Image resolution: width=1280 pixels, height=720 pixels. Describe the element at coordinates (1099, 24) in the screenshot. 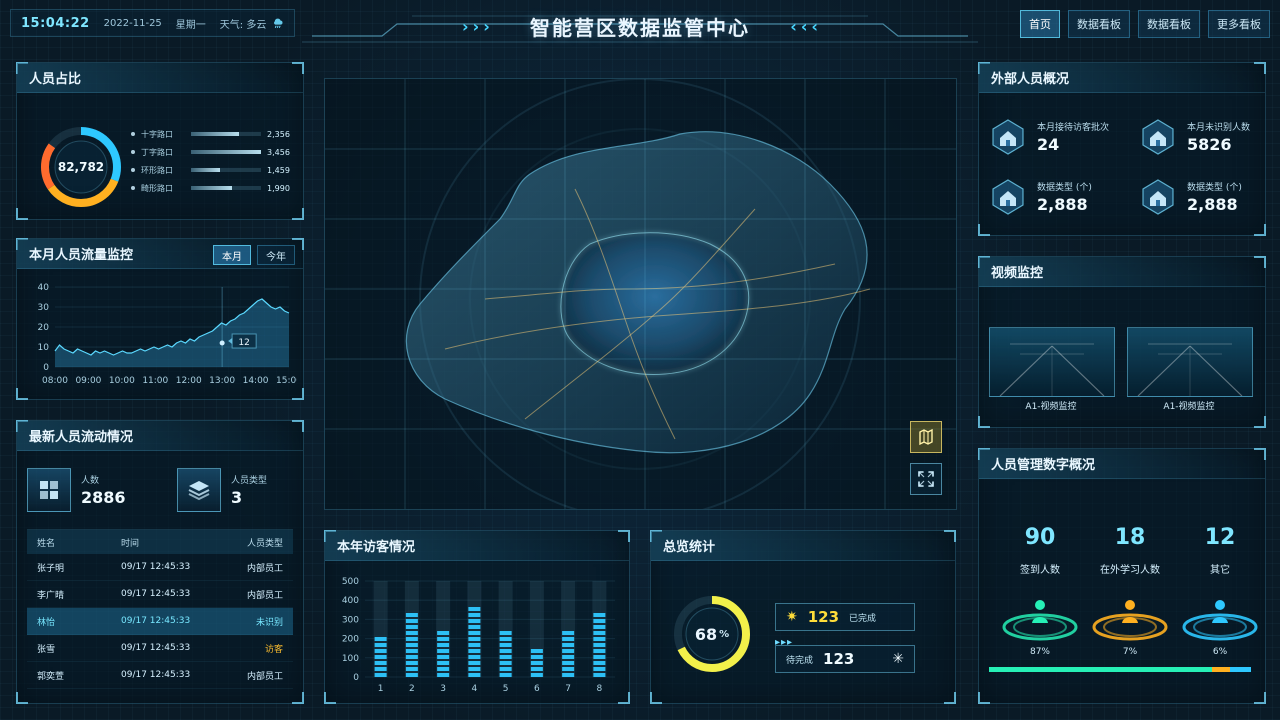

I see `nav-dashboard-1: 数据看板` at that location.